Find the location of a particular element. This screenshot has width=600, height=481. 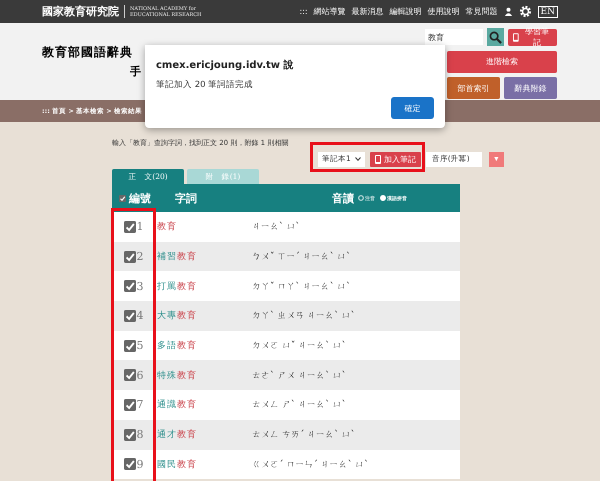

word-link: 多語教育 is located at coordinates (177, 346).